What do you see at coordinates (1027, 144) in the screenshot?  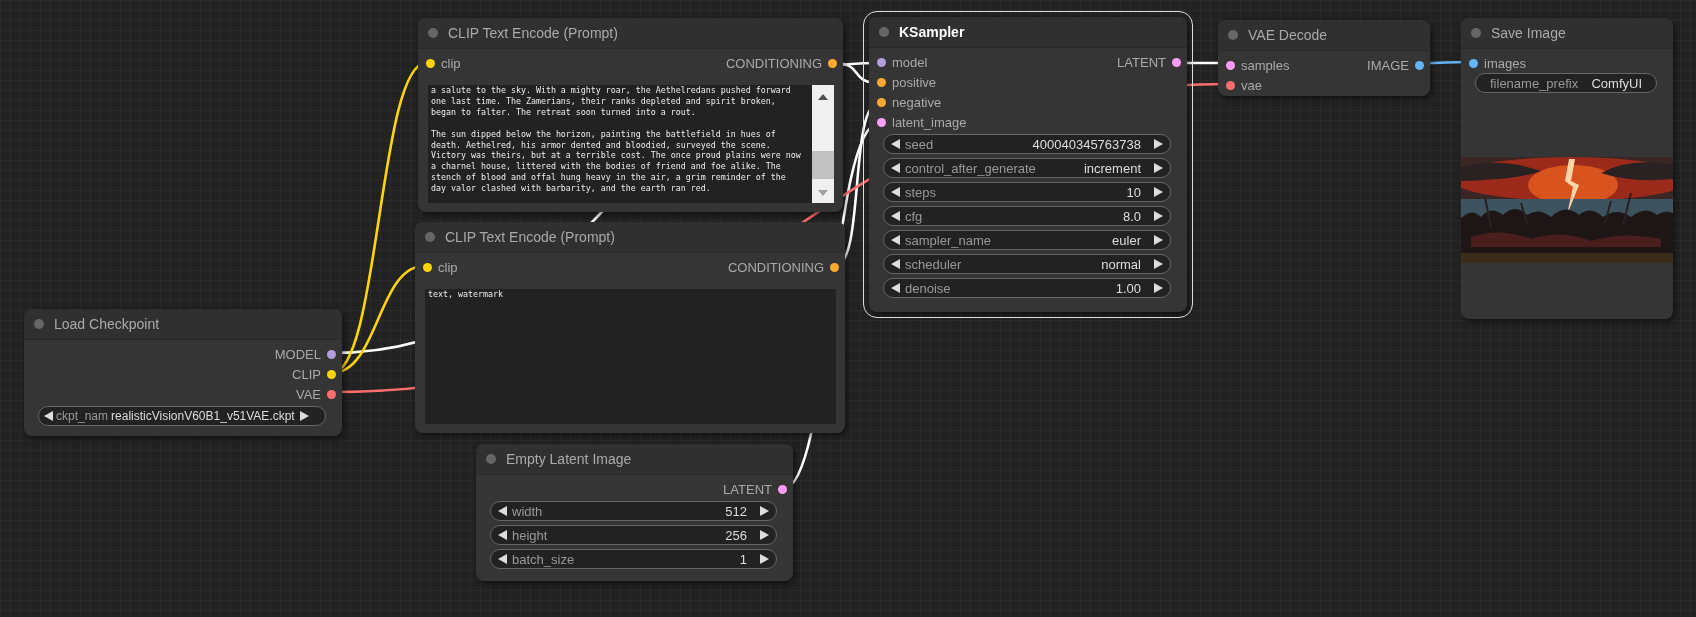 I see `widget-field: seed 400040345763738` at bounding box center [1027, 144].